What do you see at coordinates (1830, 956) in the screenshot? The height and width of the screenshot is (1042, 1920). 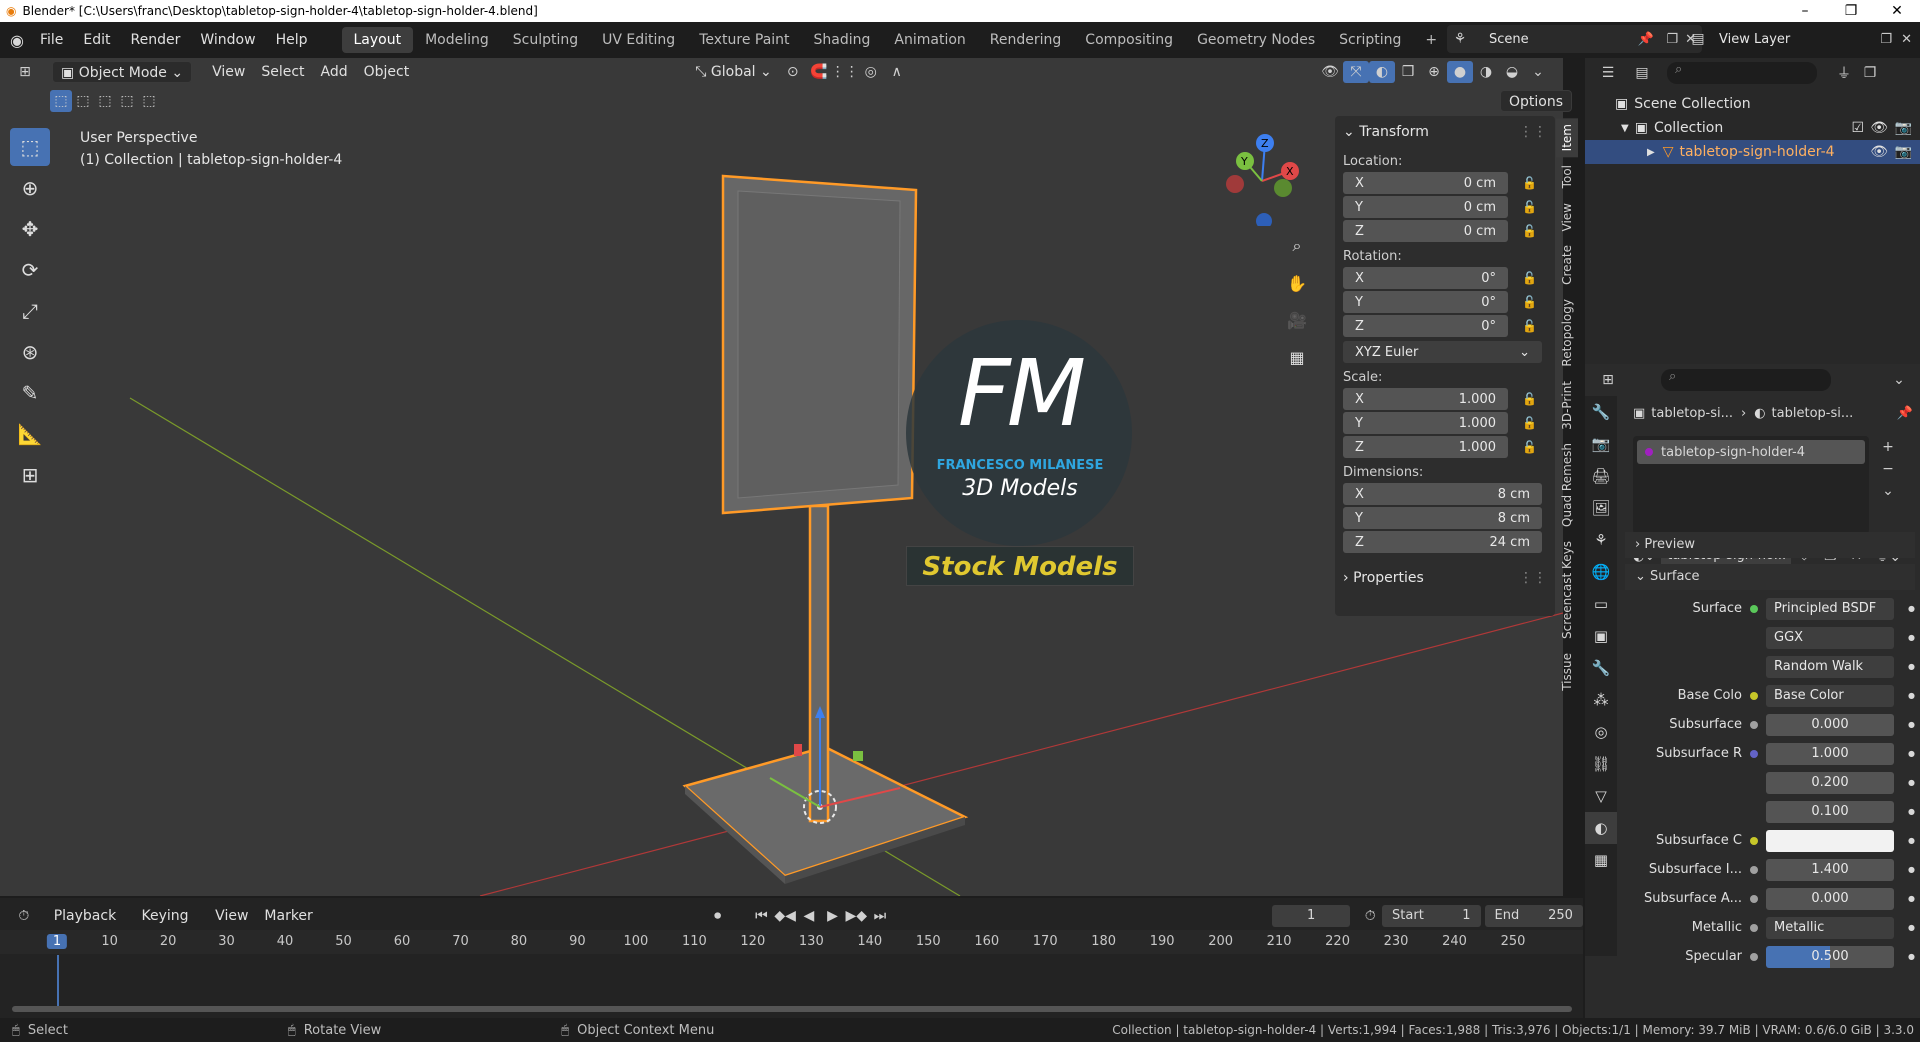 I see `property-field: 0.500` at bounding box center [1830, 956].